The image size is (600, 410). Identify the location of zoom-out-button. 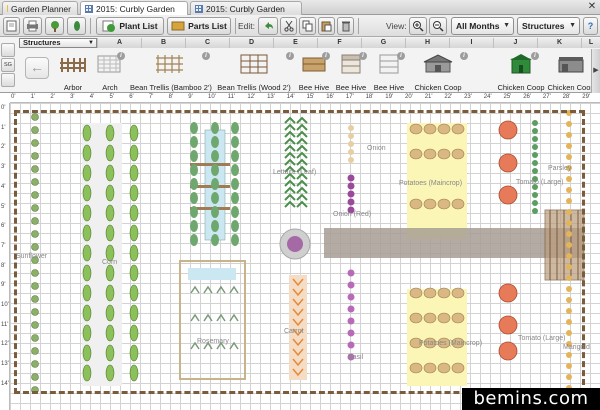
(438, 26).